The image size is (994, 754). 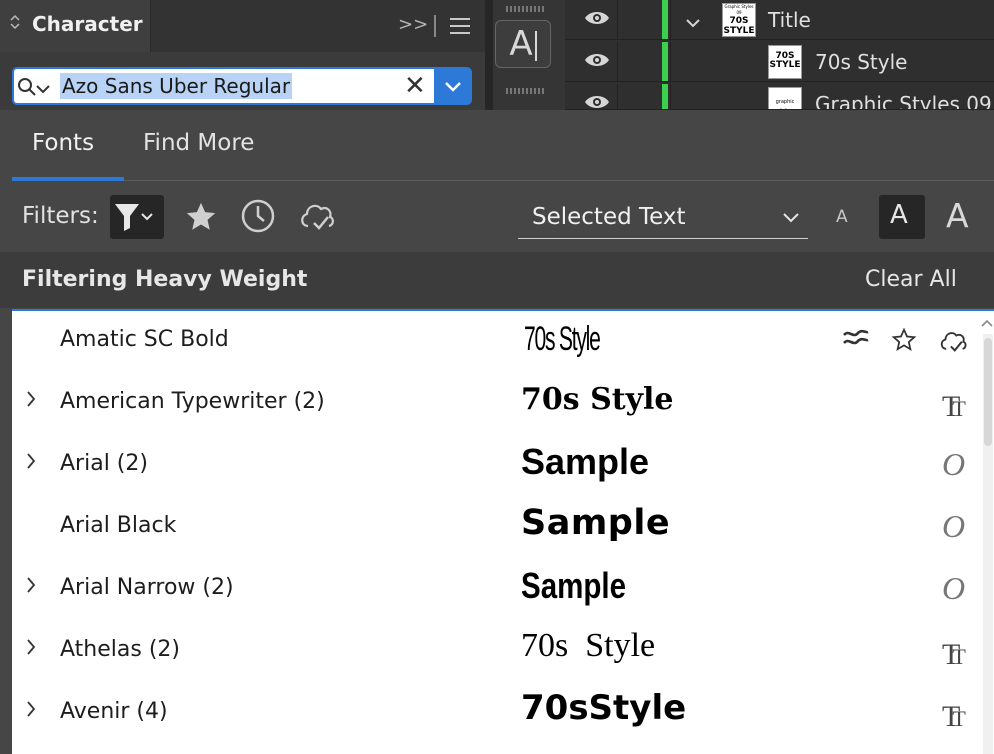 I want to click on layer-name: 70s Style, so click(x=861, y=62).